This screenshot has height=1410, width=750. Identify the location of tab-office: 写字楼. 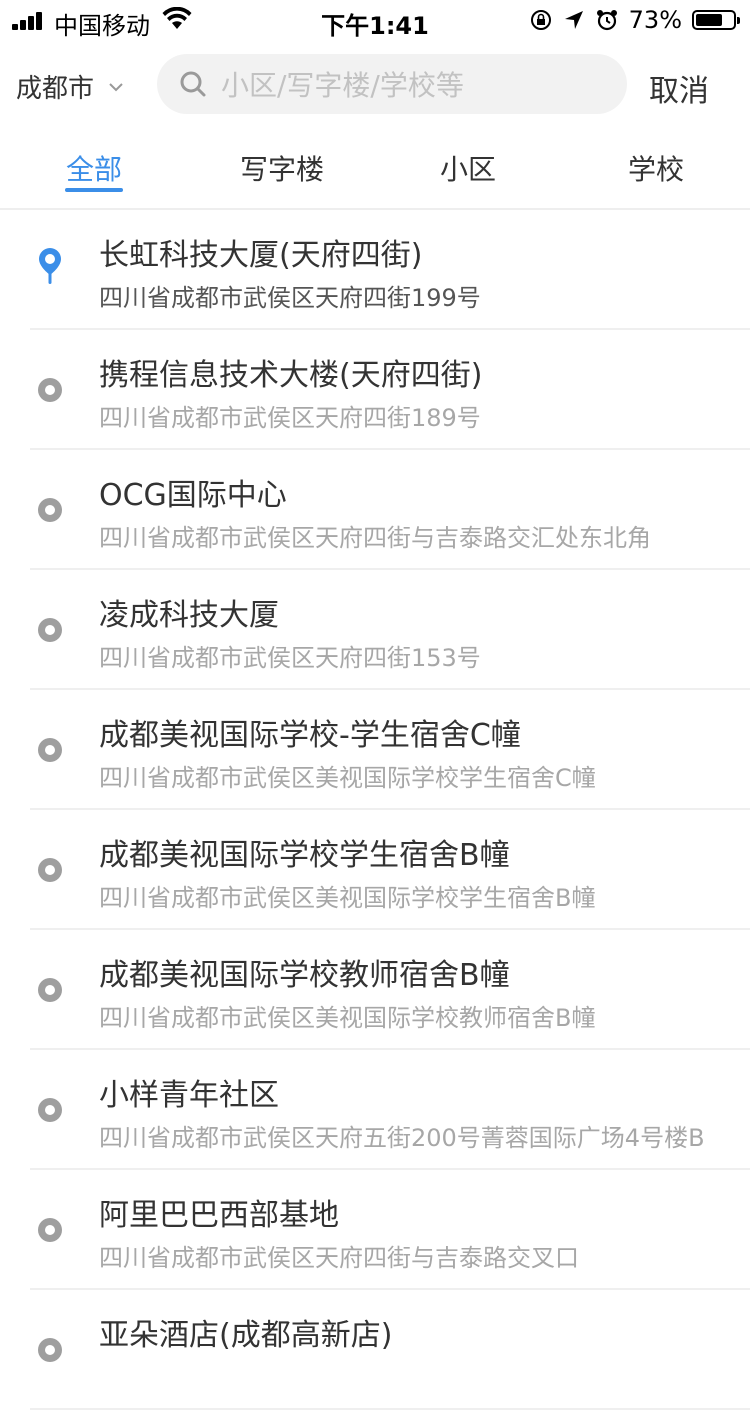
(282, 168).